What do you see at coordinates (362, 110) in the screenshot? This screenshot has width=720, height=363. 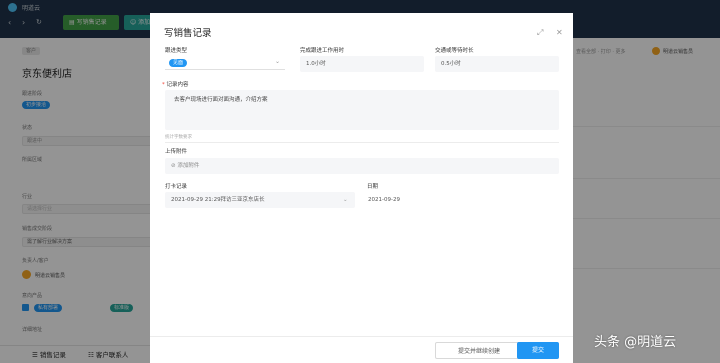 I see `content-textarea: 去客户现场进行面对面沟通，介绍方案` at bounding box center [362, 110].